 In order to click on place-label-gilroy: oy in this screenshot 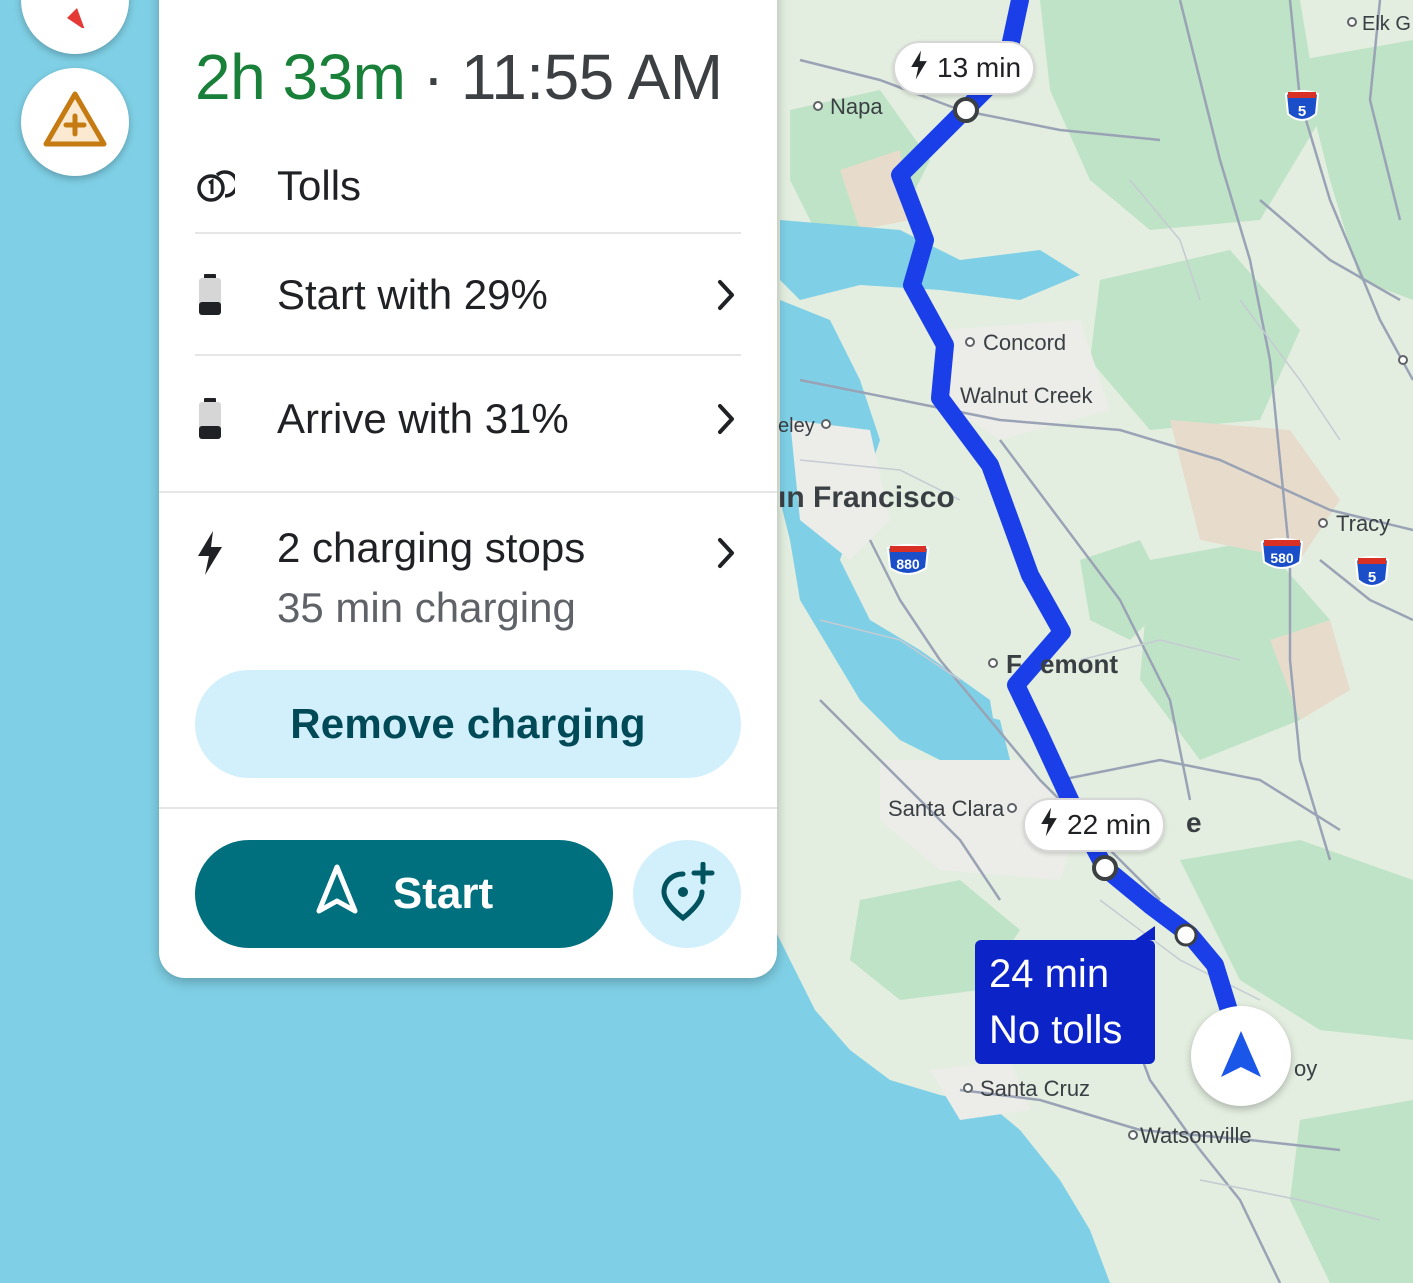, I will do `click(1305, 1068)`.